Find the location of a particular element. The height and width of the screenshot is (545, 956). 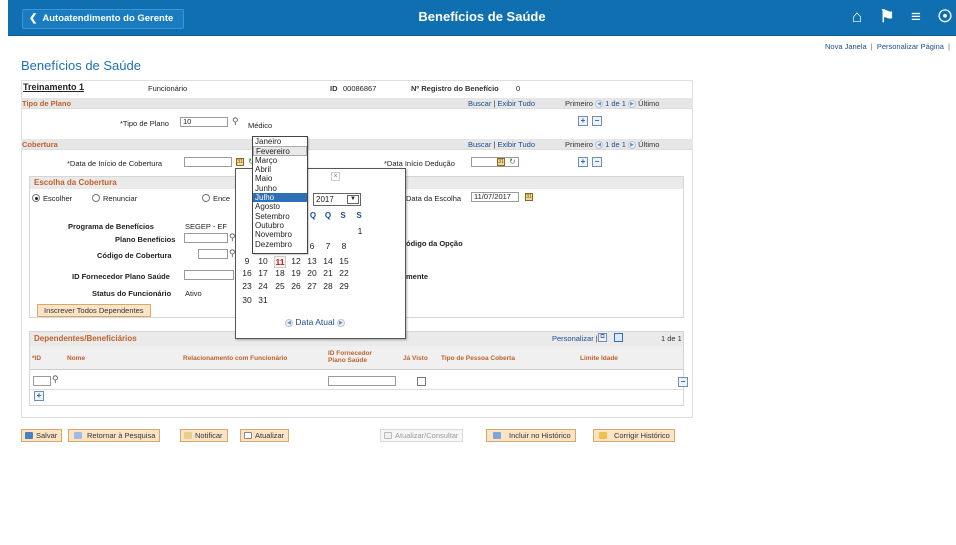

today-link: ◀ Data Atual ▶ is located at coordinates (315, 322).